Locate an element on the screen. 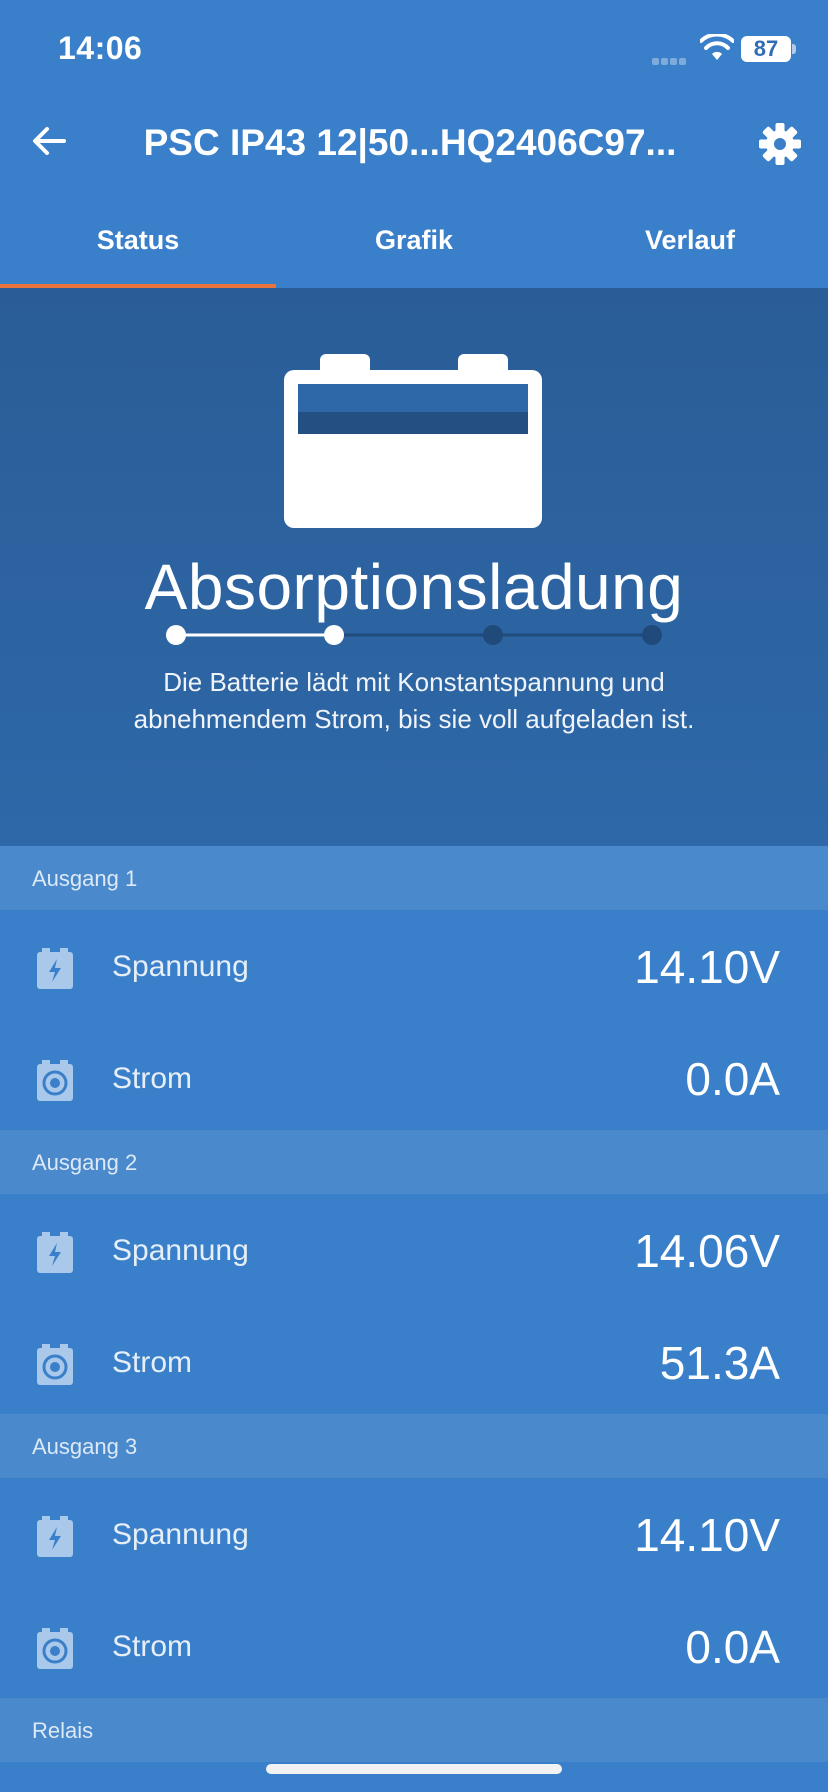 This screenshot has width=828, height=1792. battery-tip is located at coordinates (794, 49).